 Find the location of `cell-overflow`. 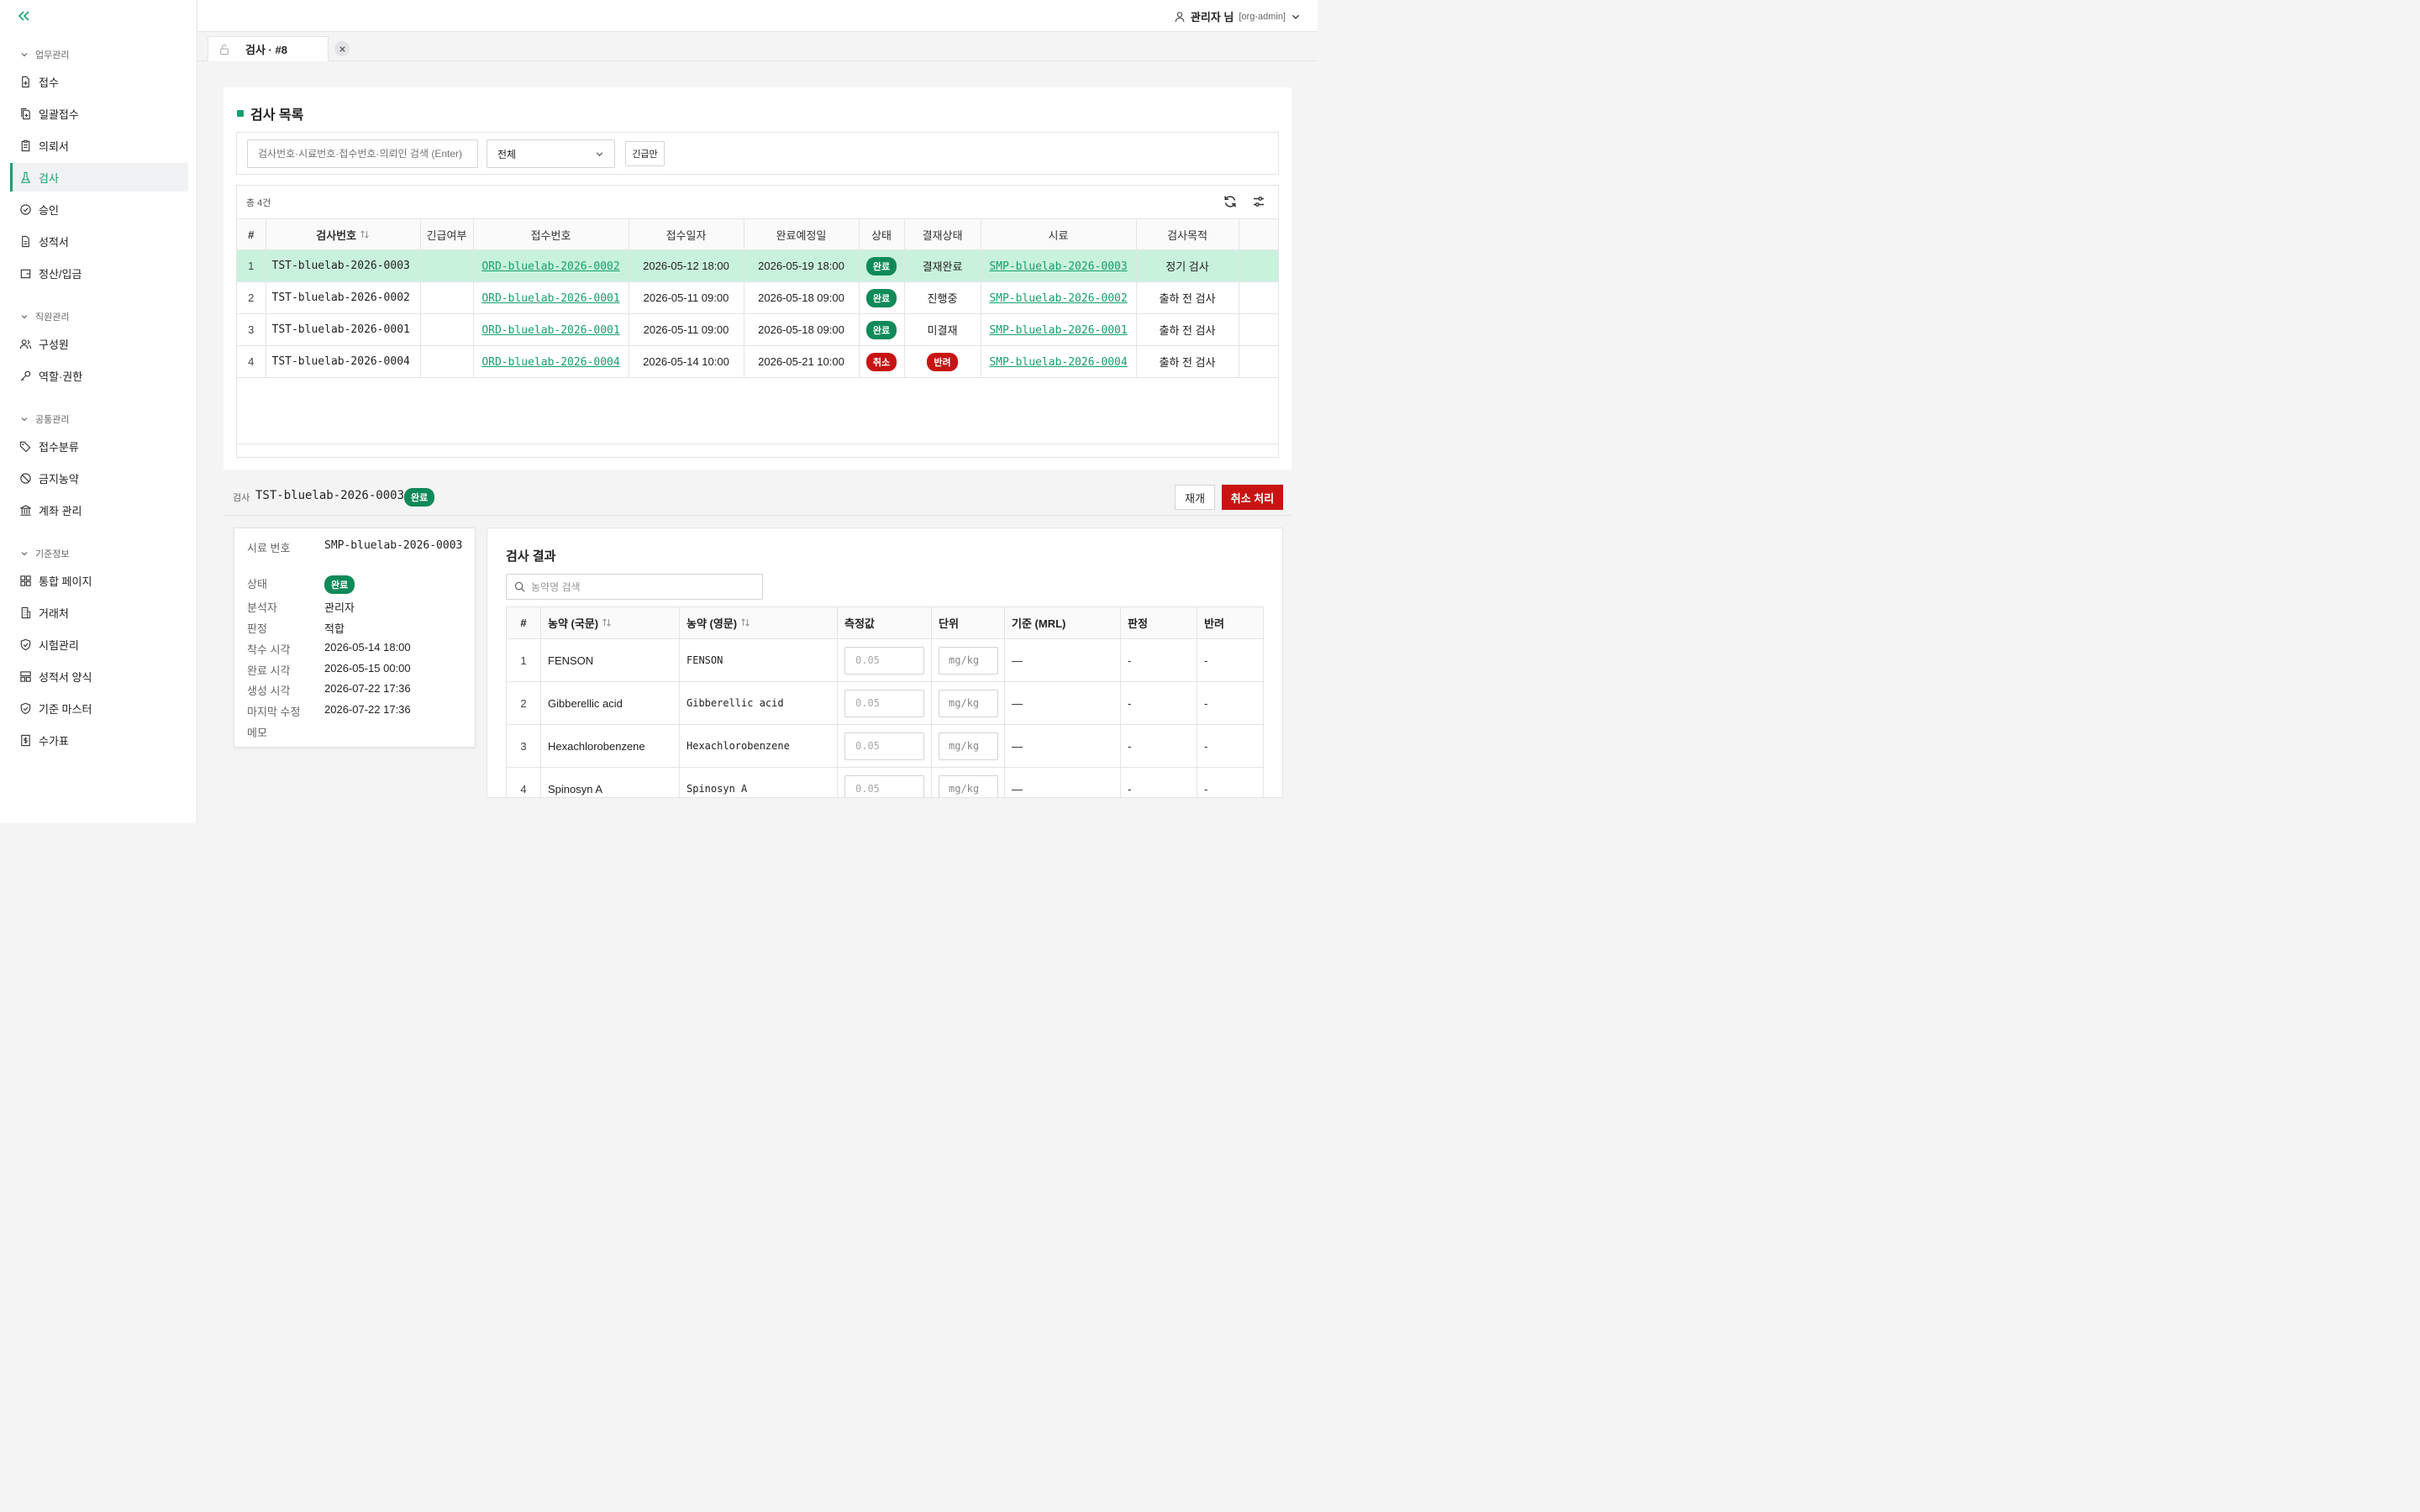

cell-overflow is located at coordinates (1258, 265).